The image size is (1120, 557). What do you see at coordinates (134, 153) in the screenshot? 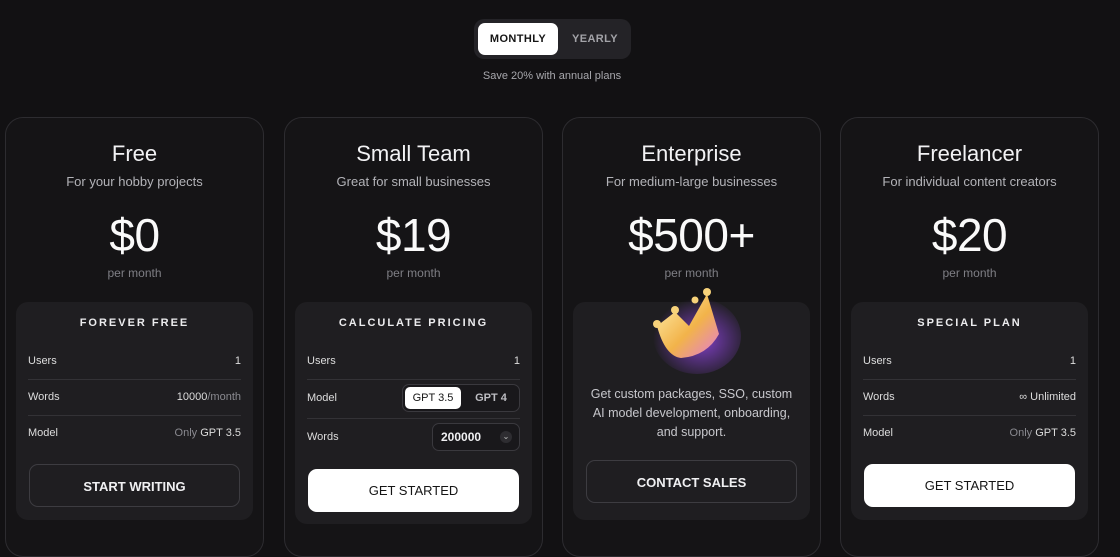
I see `plan-title: Free` at bounding box center [134, 153].